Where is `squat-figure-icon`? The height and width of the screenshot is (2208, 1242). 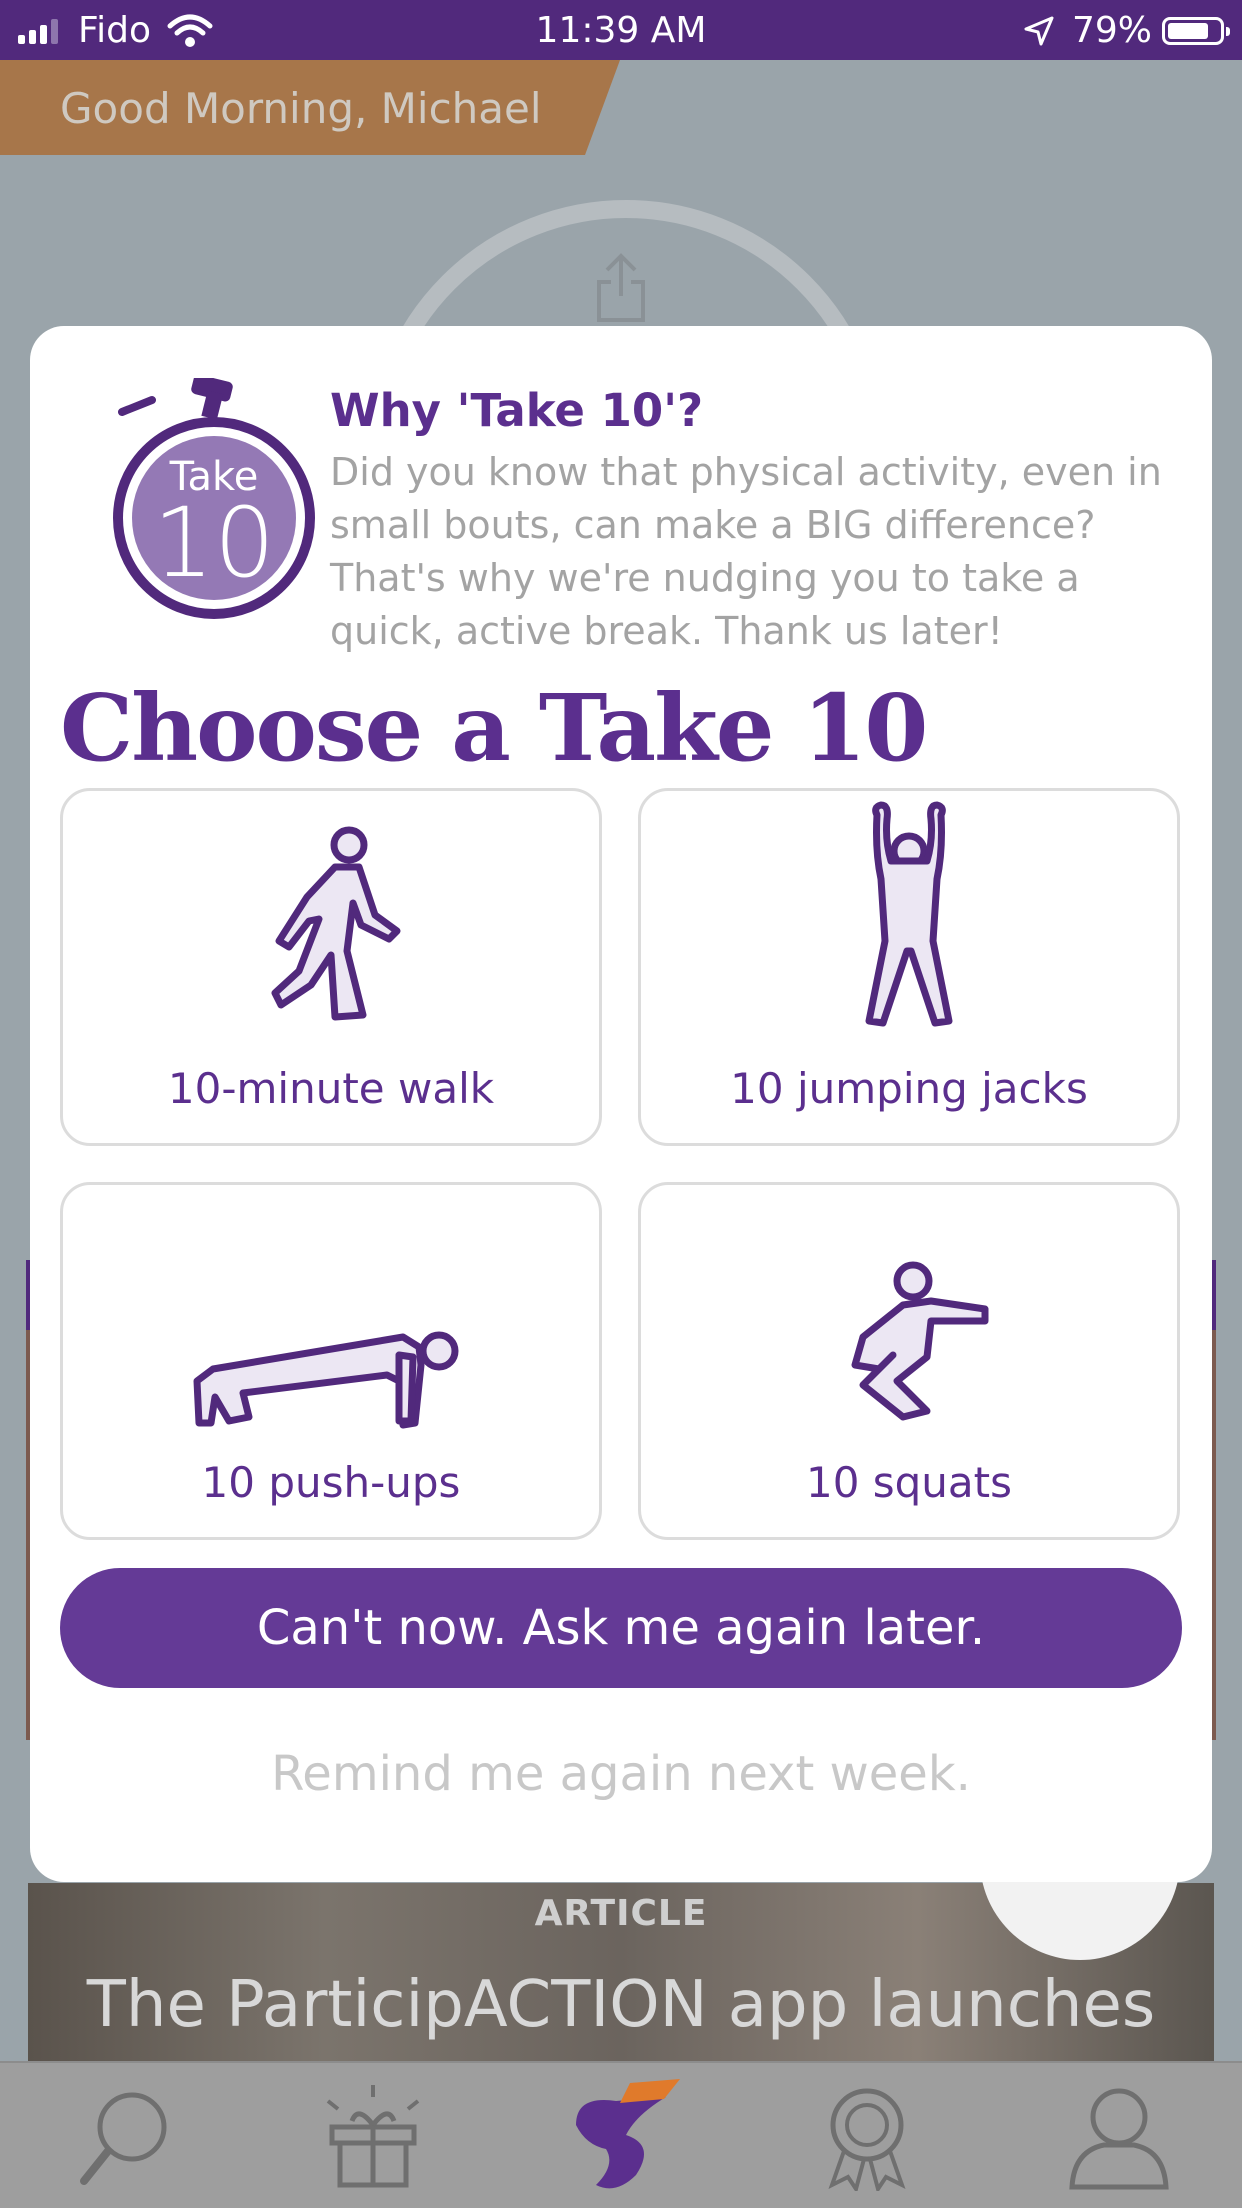
squat-figure-icon is located at coordinates (920, 1341).